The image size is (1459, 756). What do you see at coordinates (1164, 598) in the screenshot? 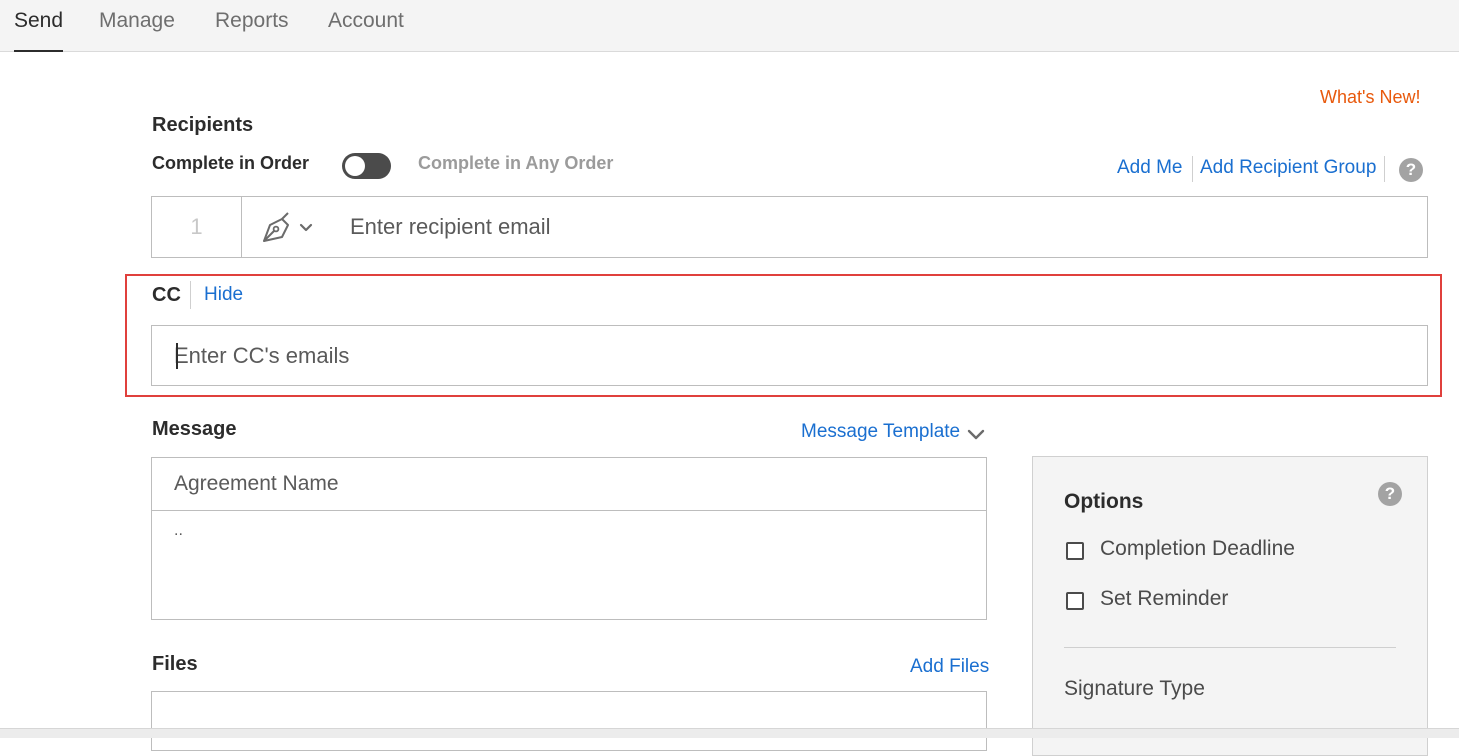
I see `set-reminder-label: Set Reminder` at bounding box center [1164, 598].